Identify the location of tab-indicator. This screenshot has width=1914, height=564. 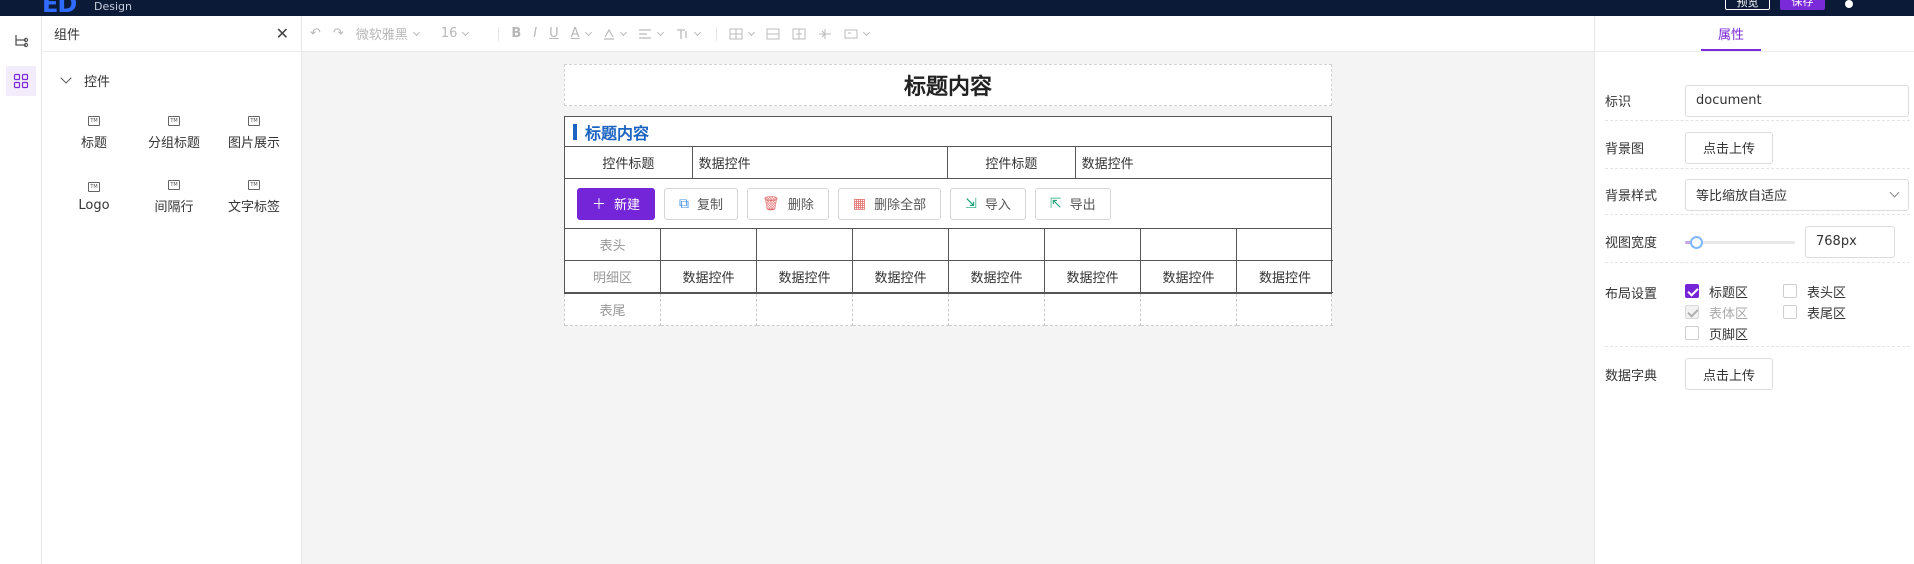
(1731, 50).